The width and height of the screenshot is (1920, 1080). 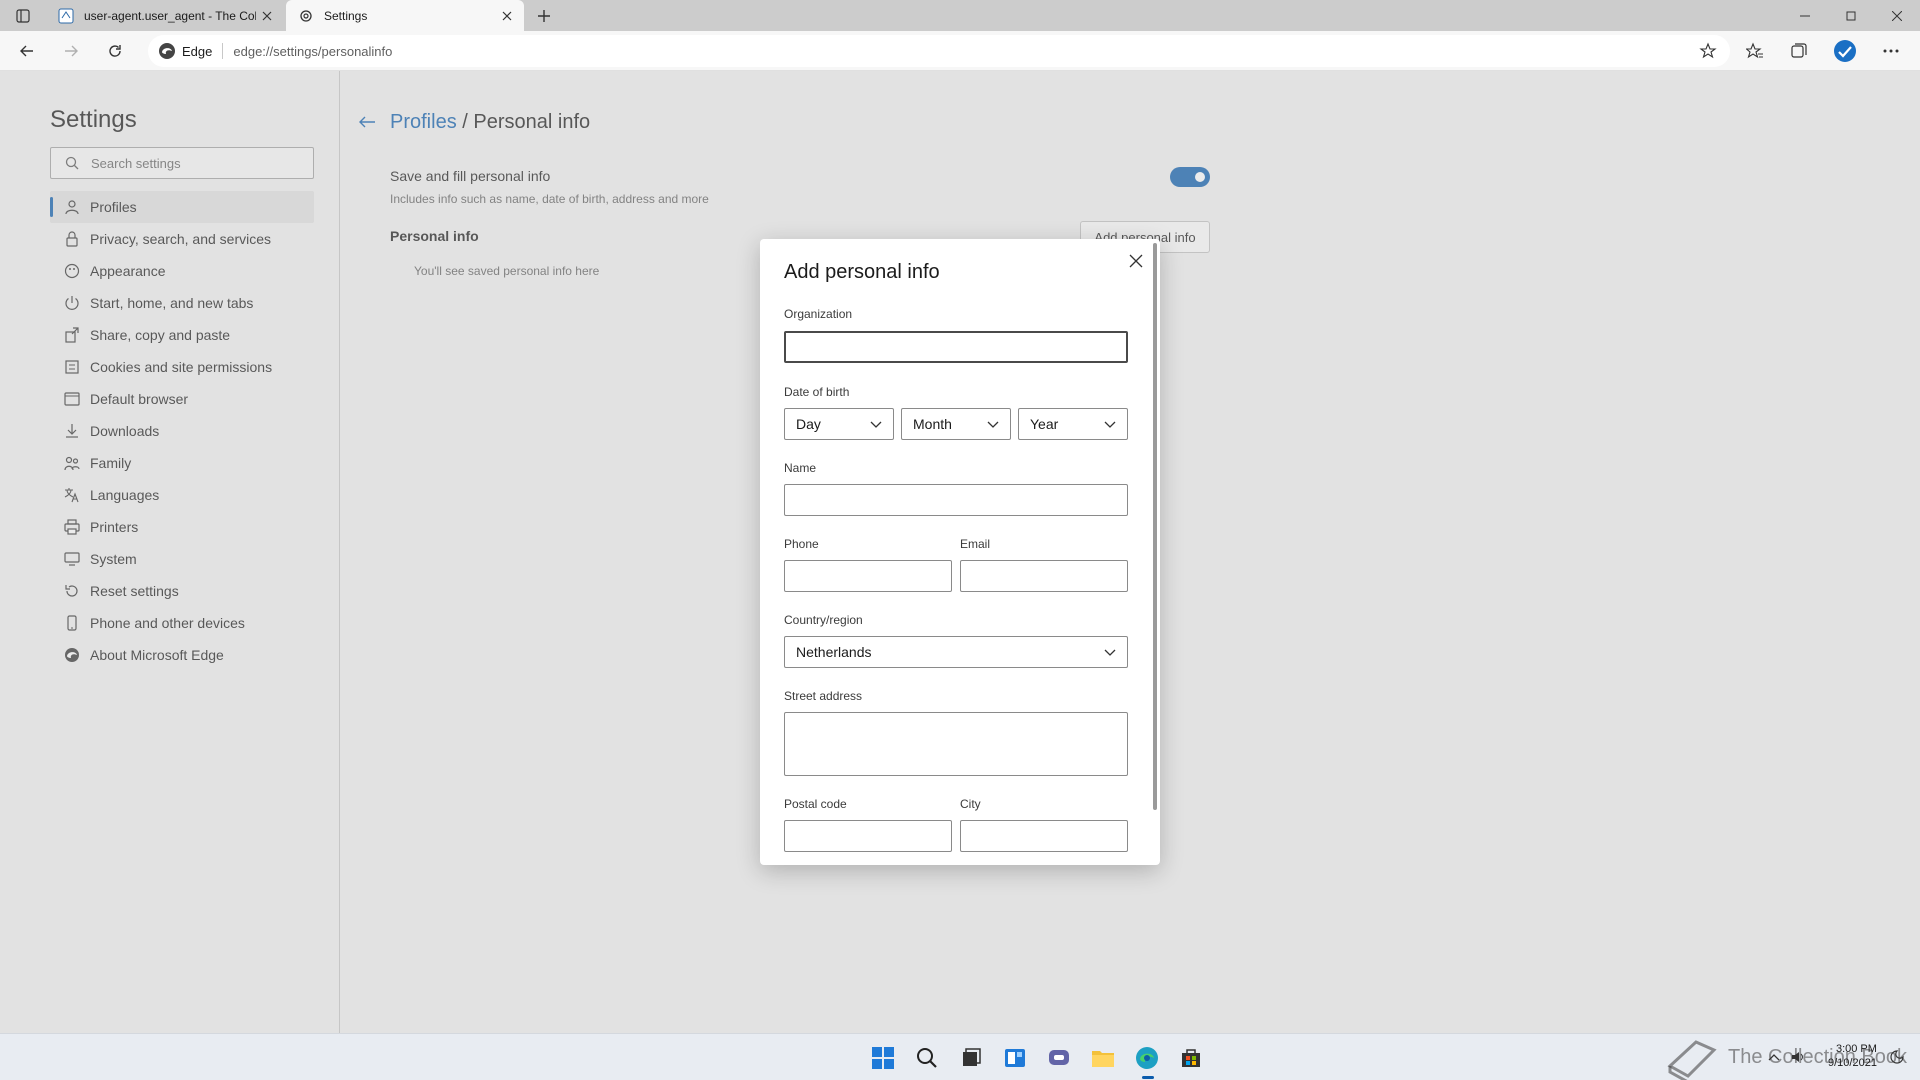 What do you see at coordinates (1044, 576) in the screenshot?
I see `email-field` at bounding box center [1044, 576].